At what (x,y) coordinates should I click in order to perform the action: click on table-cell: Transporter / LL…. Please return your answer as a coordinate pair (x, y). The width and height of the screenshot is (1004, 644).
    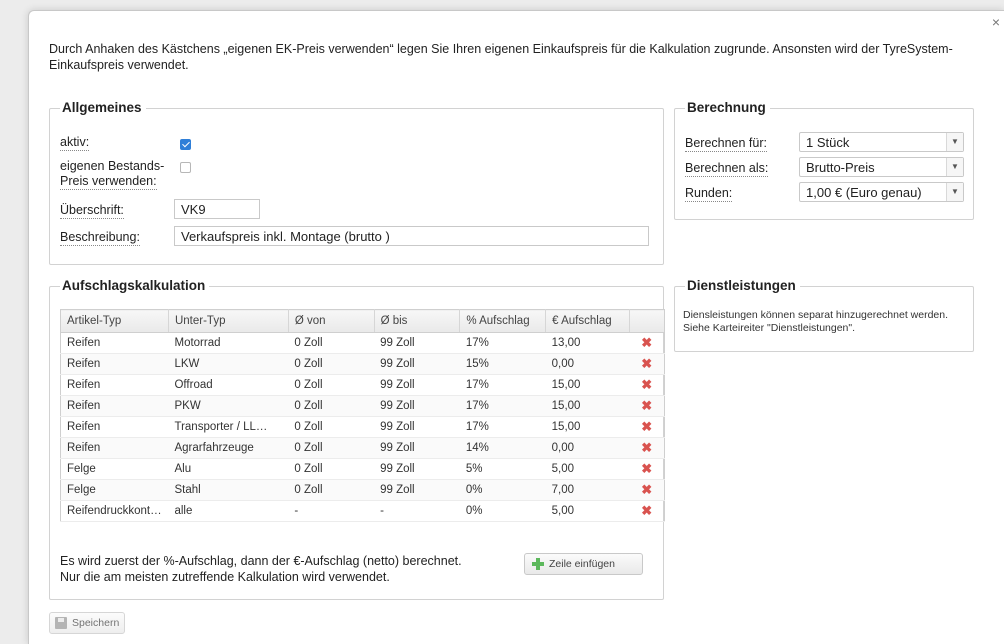
    Looking at the image, I should click on (228, 427).